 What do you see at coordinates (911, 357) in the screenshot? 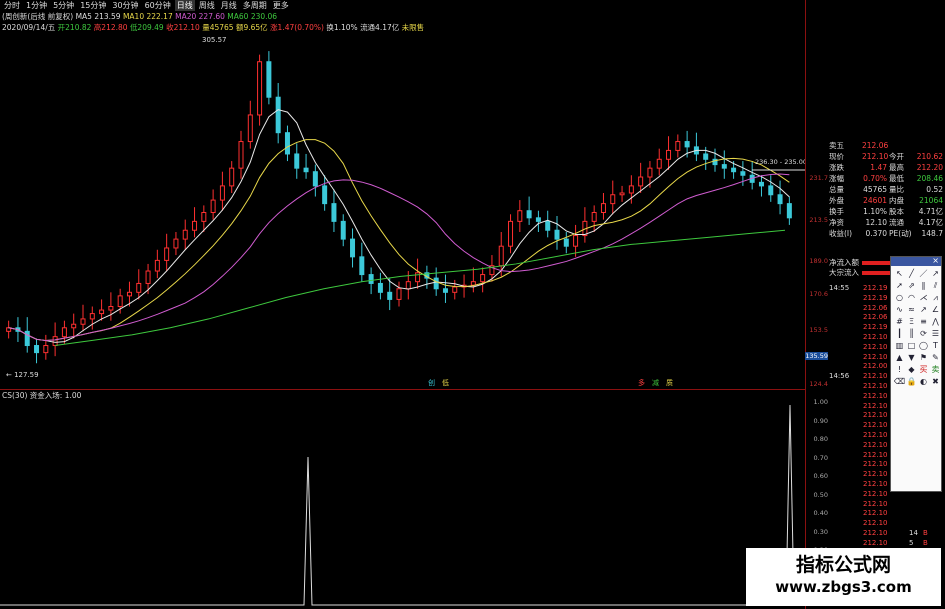
I see `down-mark-icon: ▼` at bounding box center [911, 357].